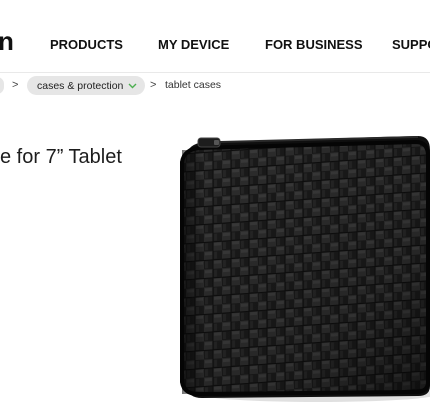  I want to click on nav-support: SUPPO, so click(411, 45).